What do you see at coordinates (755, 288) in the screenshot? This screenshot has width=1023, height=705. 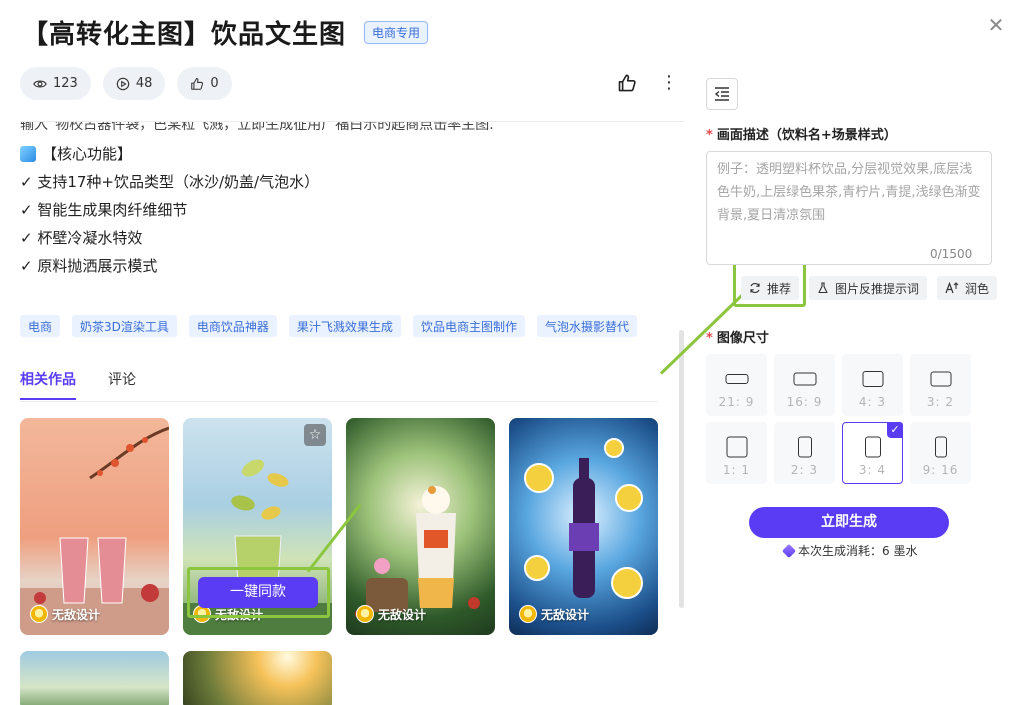 I see `refresh-icon` at bounding box center [755, 288].